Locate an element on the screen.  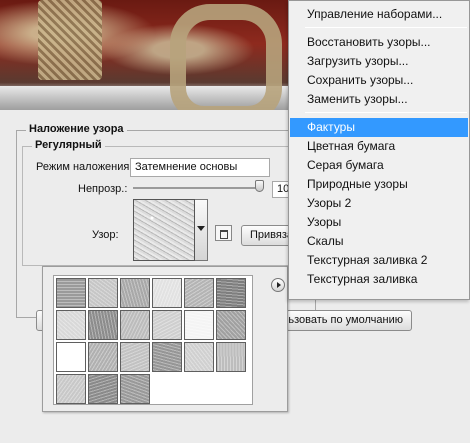
pattern-5-tile is located at coordinates (199, 293).